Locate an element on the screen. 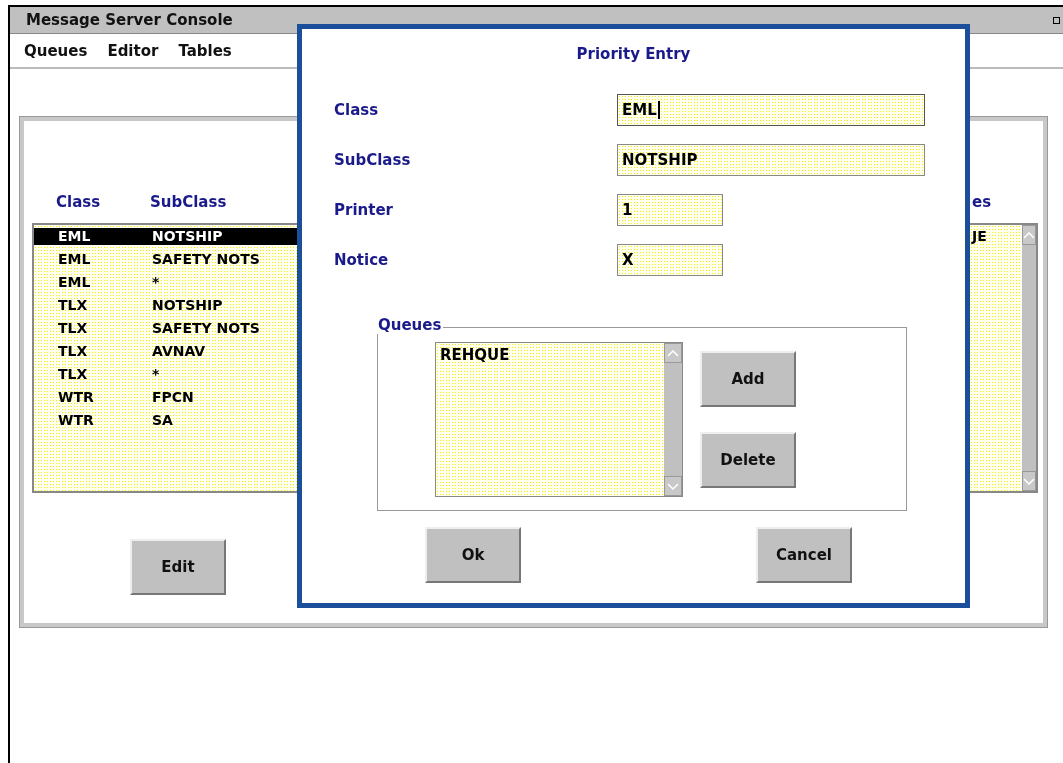 Image resolution: width=1063 pixels, height=763 pixels. input-field: X is located at coordinates (670, 260).